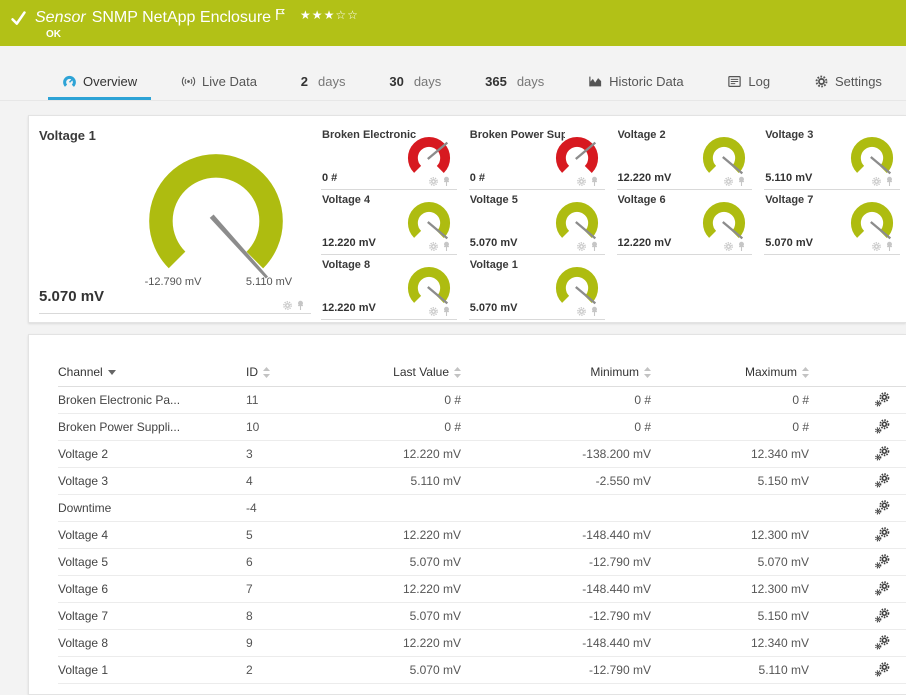  Describe the element at coordinates (595, 81) in the screenshot. I see `historic-chart-icon` at that location.